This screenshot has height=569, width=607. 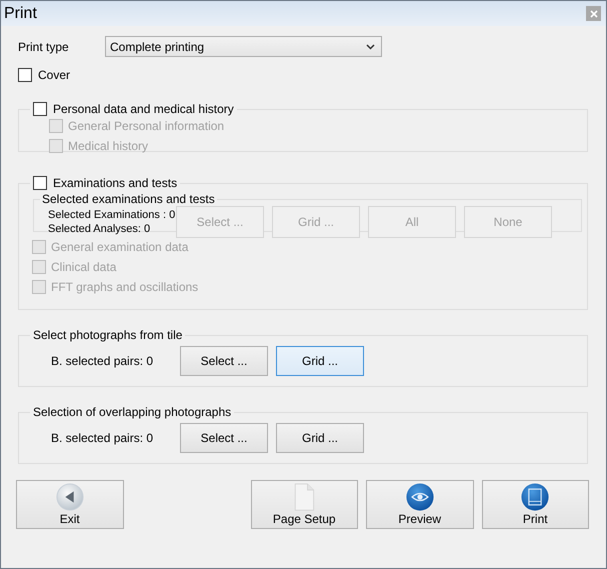 I want to click on document-icon, so click(x=535, y=497).